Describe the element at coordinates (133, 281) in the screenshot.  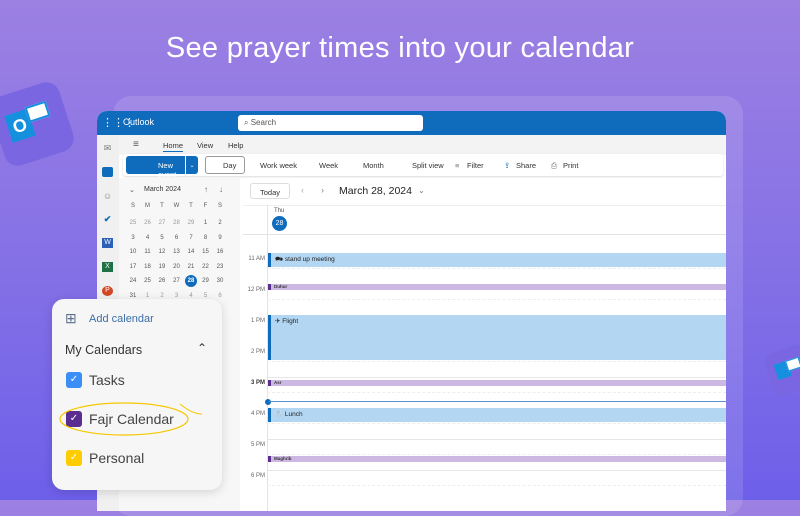
I see `mini-calendar-day: 24` at that location.